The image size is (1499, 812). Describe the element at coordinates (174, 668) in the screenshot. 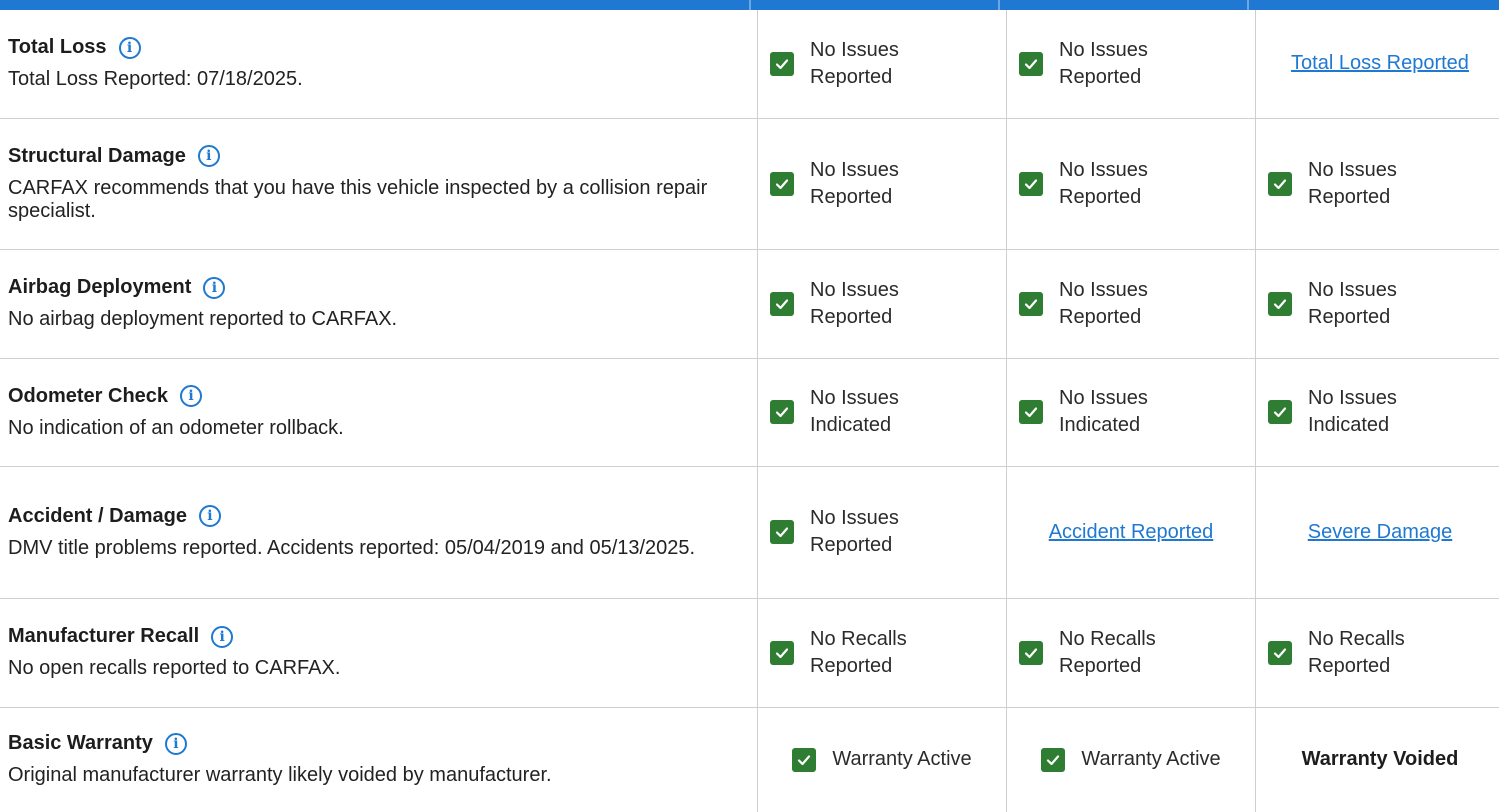

I see `row-description: No open recalls reported to CARFAX.` at that location.